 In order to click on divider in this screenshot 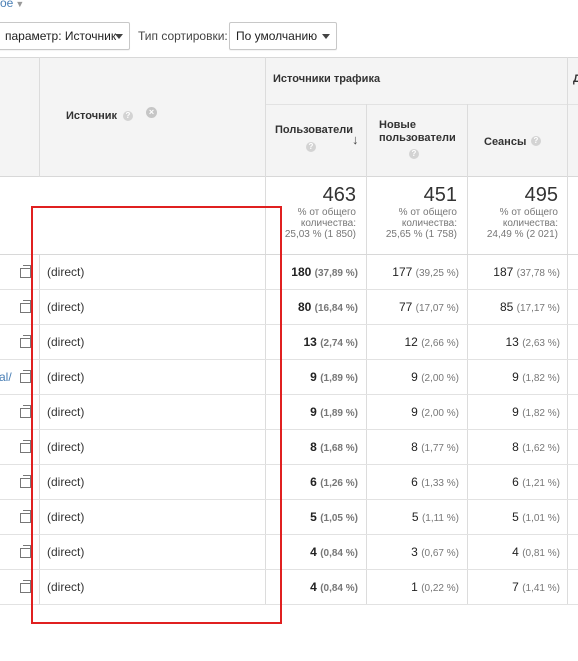, I will do `click(289, 57)`.